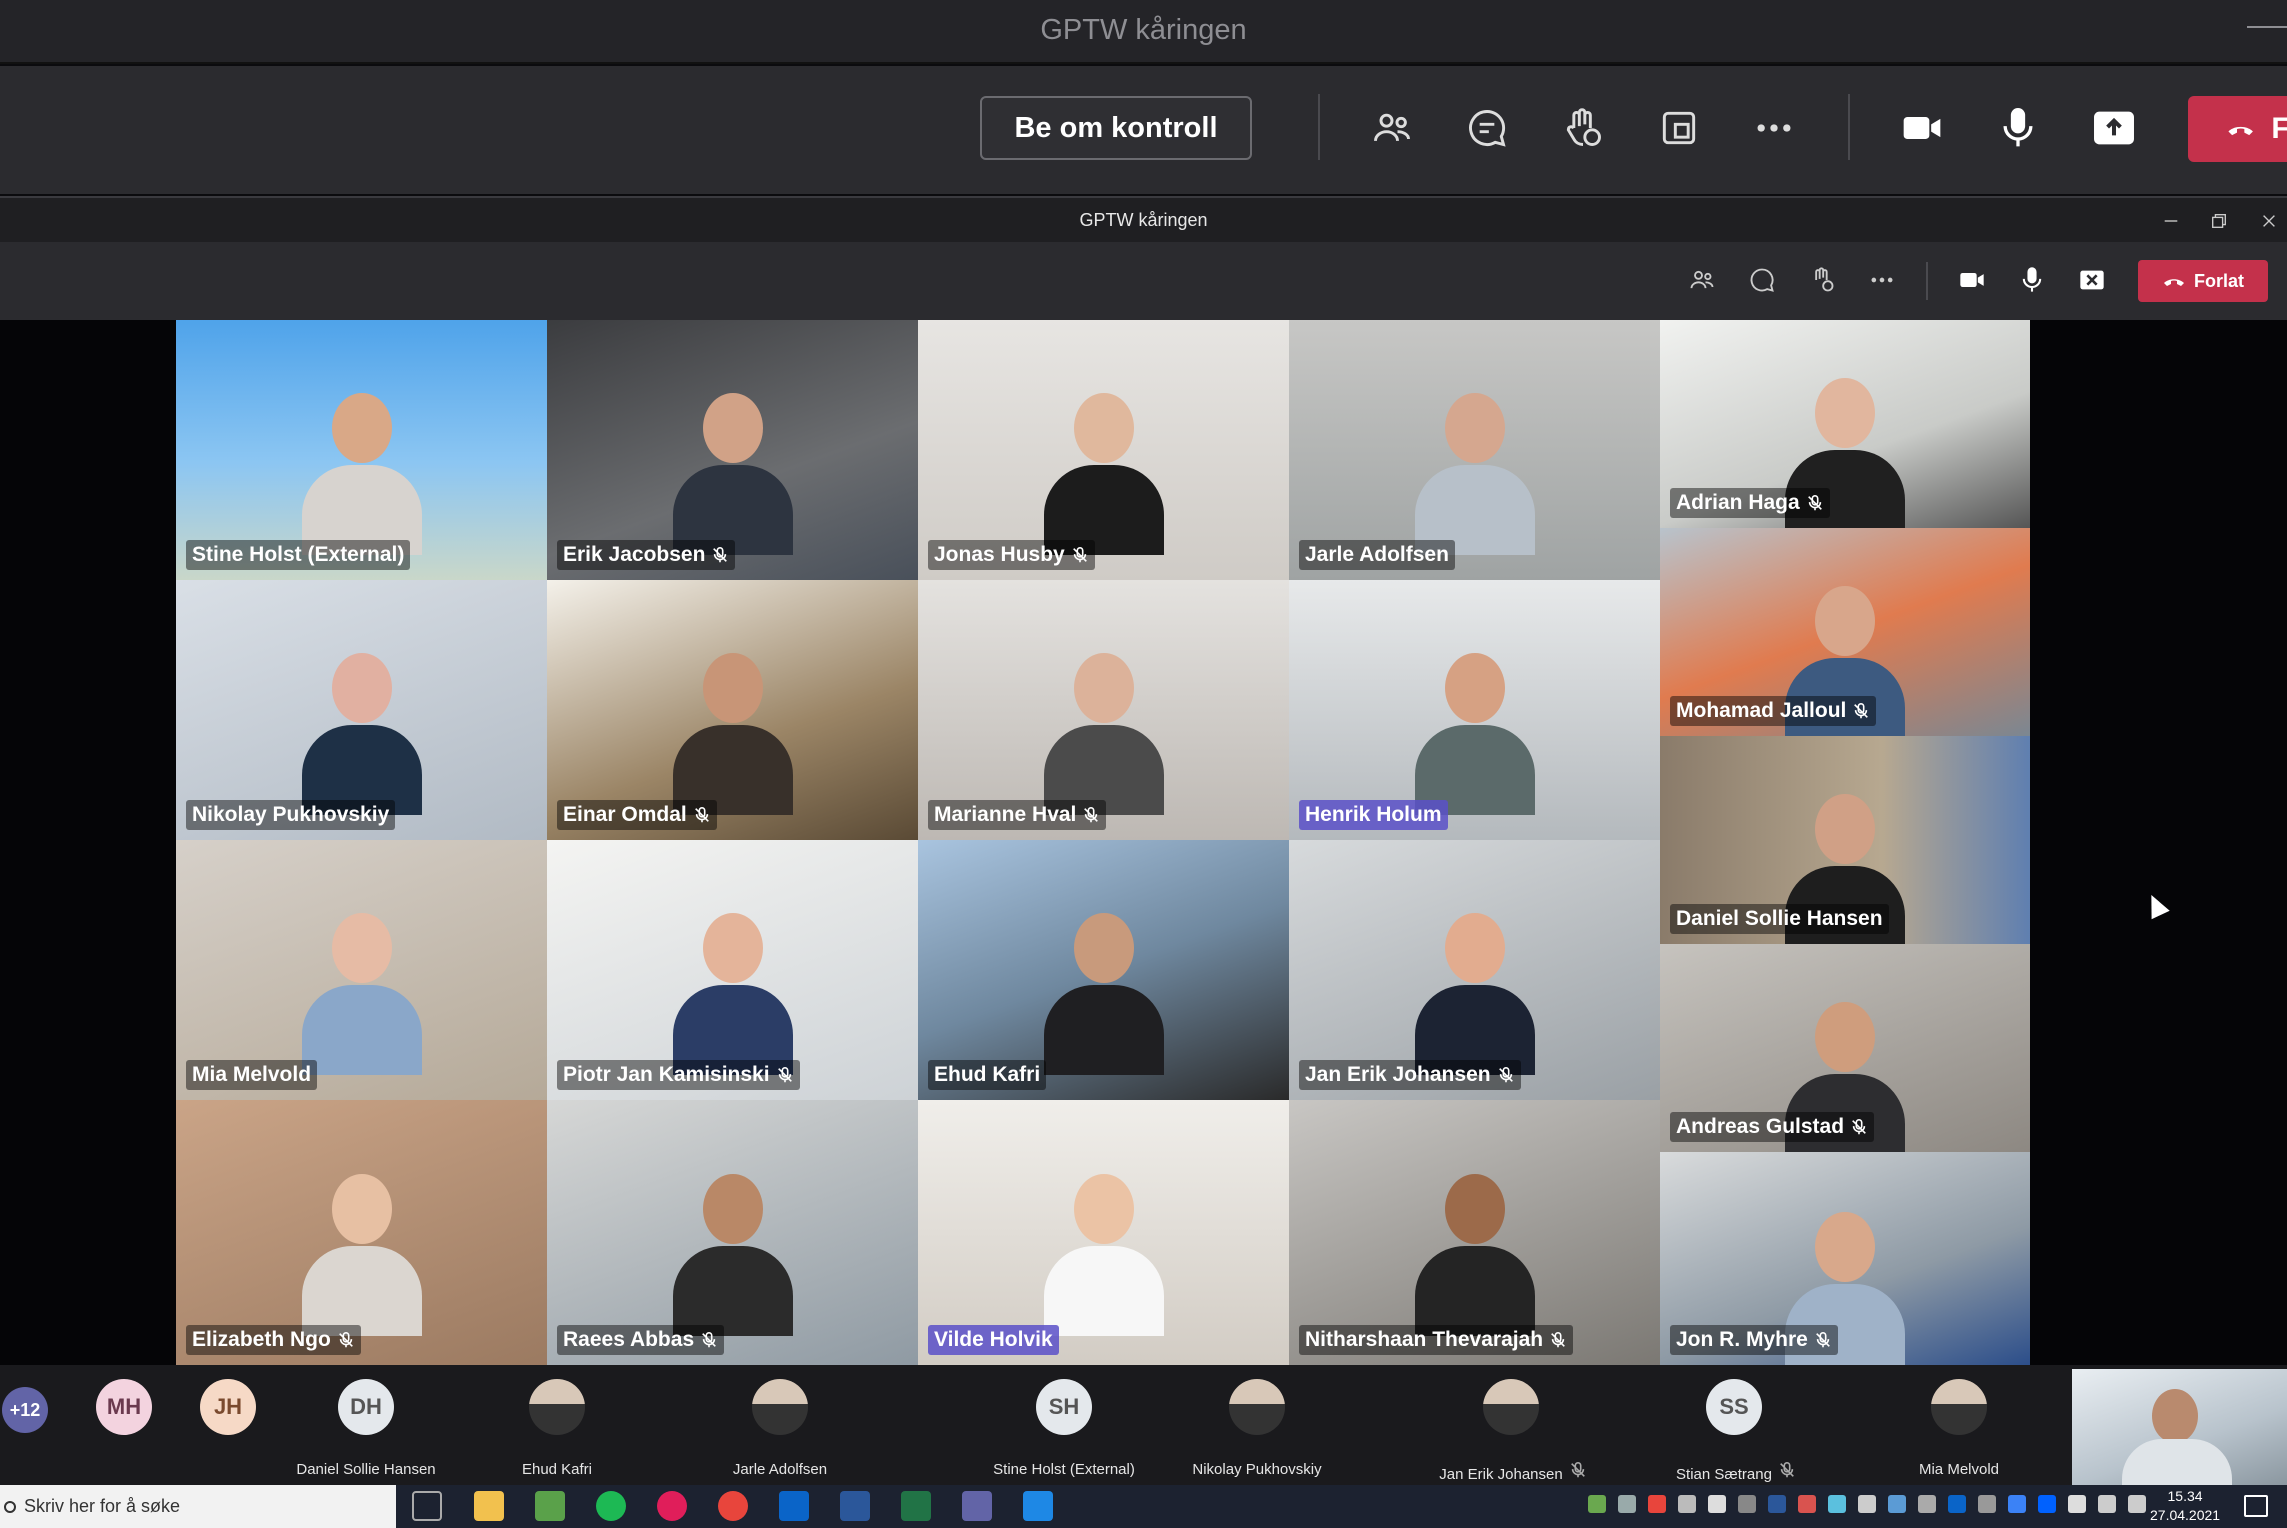 The width and height of the screenshot is (2287, 1528). I want to click on avatar-initials: MH, so click(124, 1407).